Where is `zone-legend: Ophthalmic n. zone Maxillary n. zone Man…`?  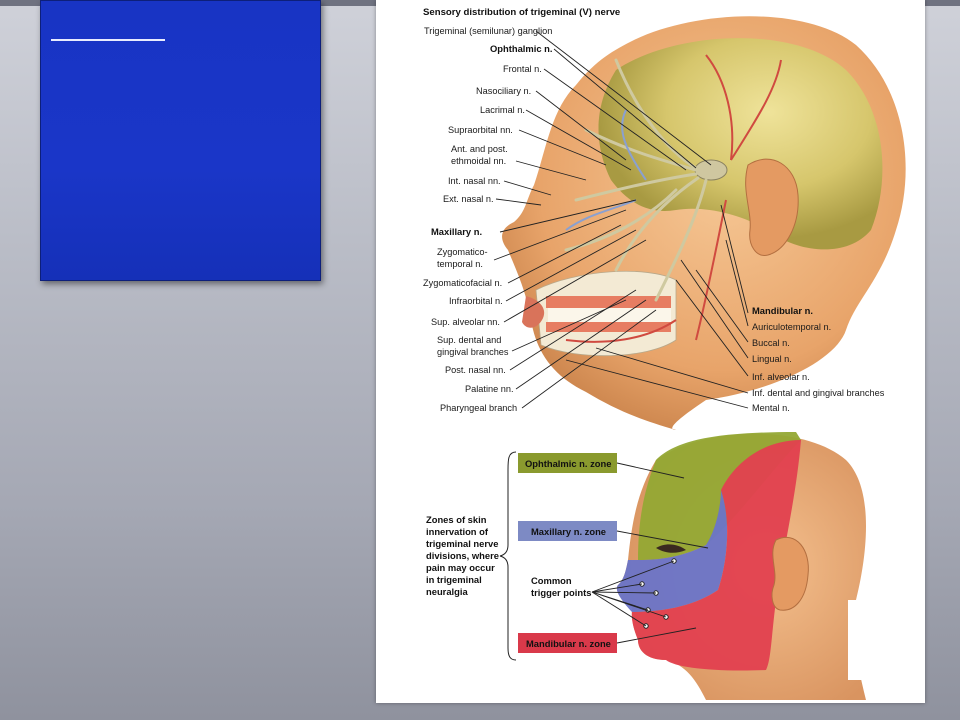 zone-legend: Ophthalmic n. zone Maxillary n. zone Man… is located at coordinates (567, 553).